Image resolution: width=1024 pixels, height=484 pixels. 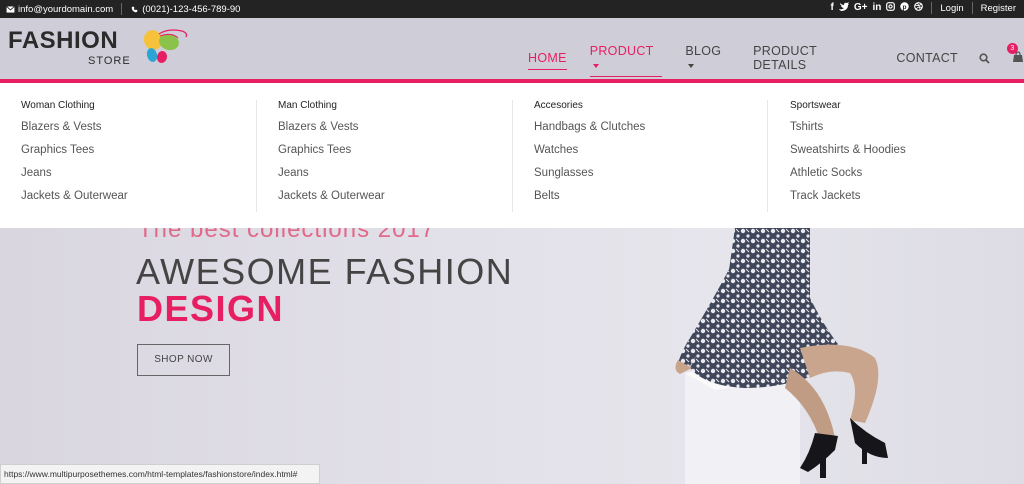 I want to click on menu-column-title: Man Clothing, so click(x=307, y=105).